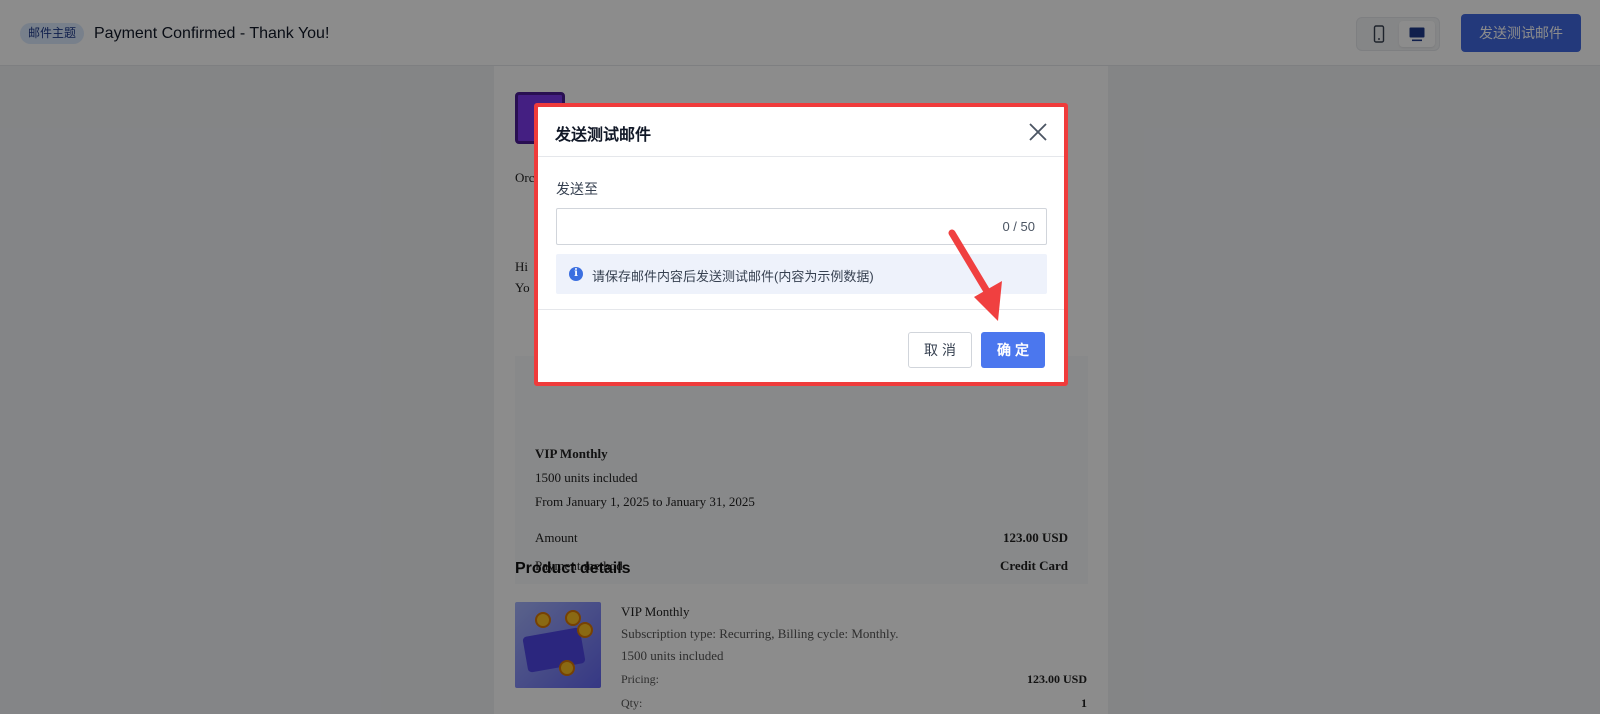 The height and width of the screenshot is (714, 1600). Describe the element at coordinates (940, 350) in the screenshot. I see `cancel-button: 取消` at that location.